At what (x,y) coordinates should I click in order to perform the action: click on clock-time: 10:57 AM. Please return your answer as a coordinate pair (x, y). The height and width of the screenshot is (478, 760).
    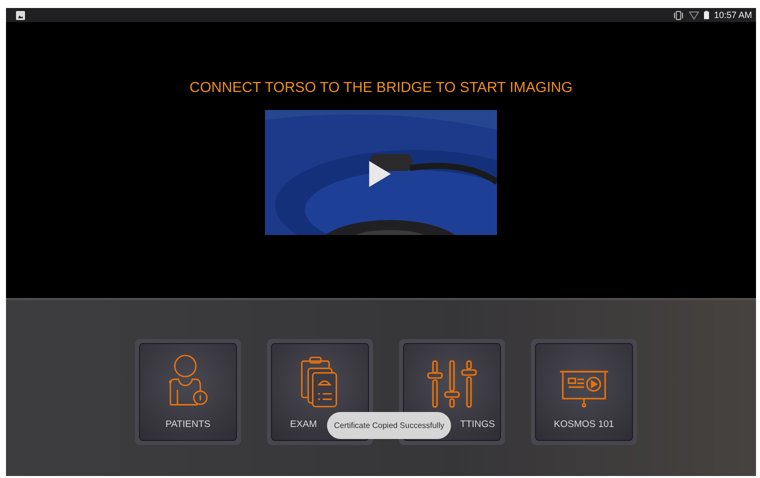
    Looking at the image, I should click on (733, 15).